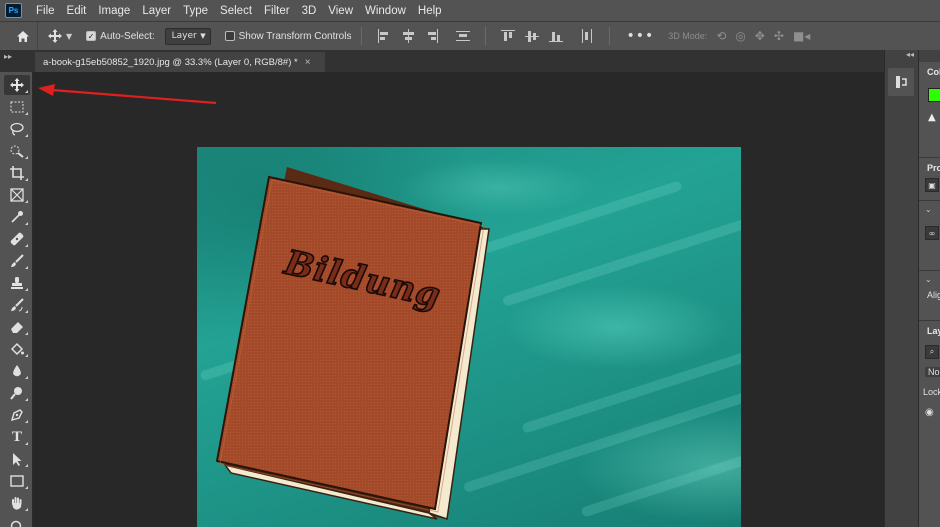 Image resolution: width=940 pixels, height=527 pixels. I want to click on align-label: Alig, so click(933, 295).